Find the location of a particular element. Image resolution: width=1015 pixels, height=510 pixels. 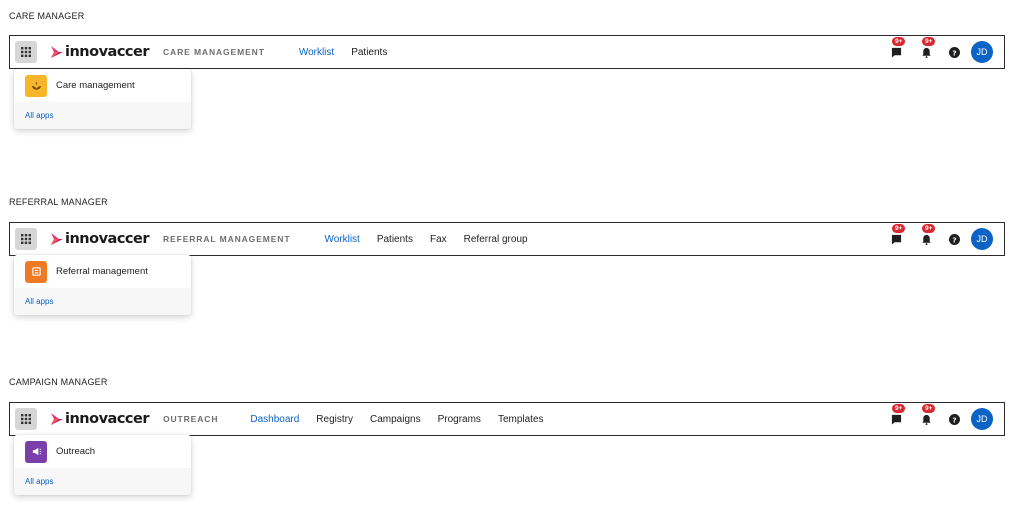

nav-referral-group: Referral group is located at coordinates (496, 239).